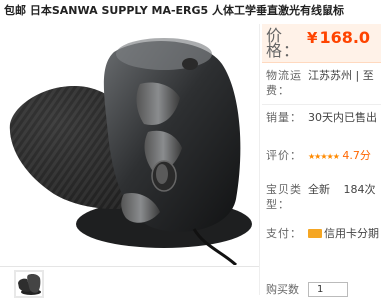  I want to click on price-value: ¥168.0, so click(338, 37).